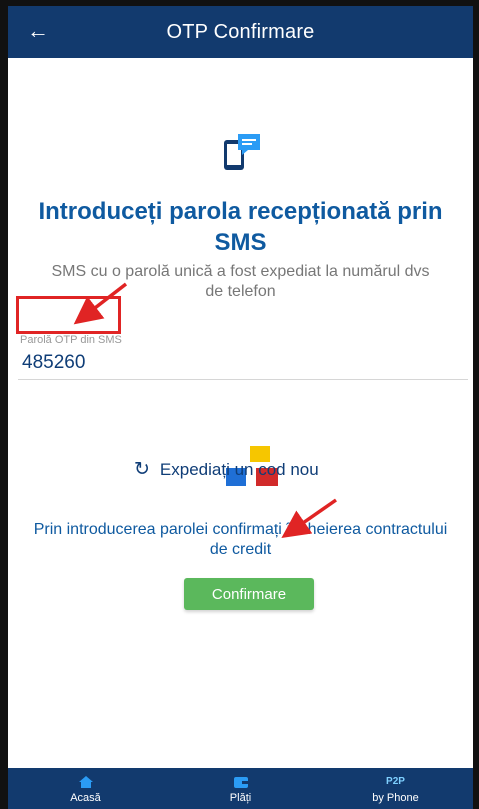 The width and height of the screenshot is (479, 809). What do you see at coordinates (239, 469) in the screenshot?
I see `resend-label: Expediați un cod nou` at bounding box center [239, 469].